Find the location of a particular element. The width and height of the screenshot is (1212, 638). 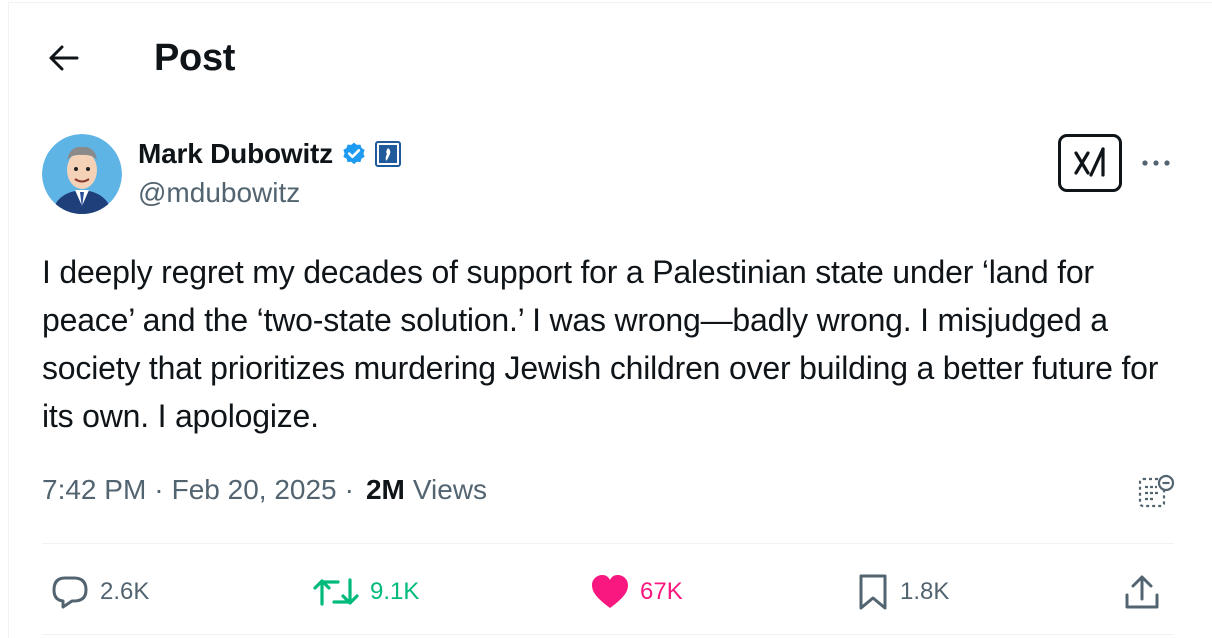

views-count: 2M is located at coordinates (385, 490).